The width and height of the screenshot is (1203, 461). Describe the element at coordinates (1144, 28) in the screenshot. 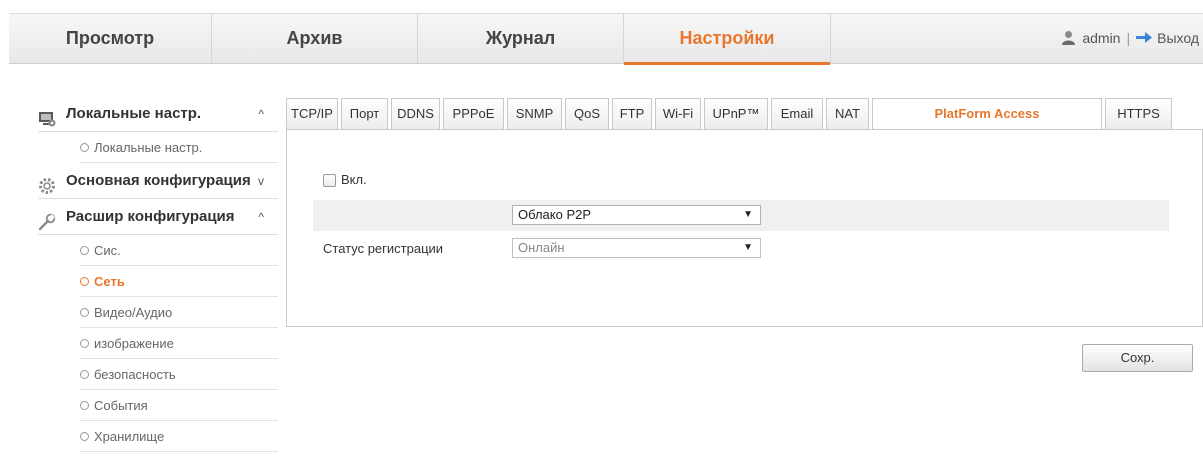

I see `logout-icon` at that location.